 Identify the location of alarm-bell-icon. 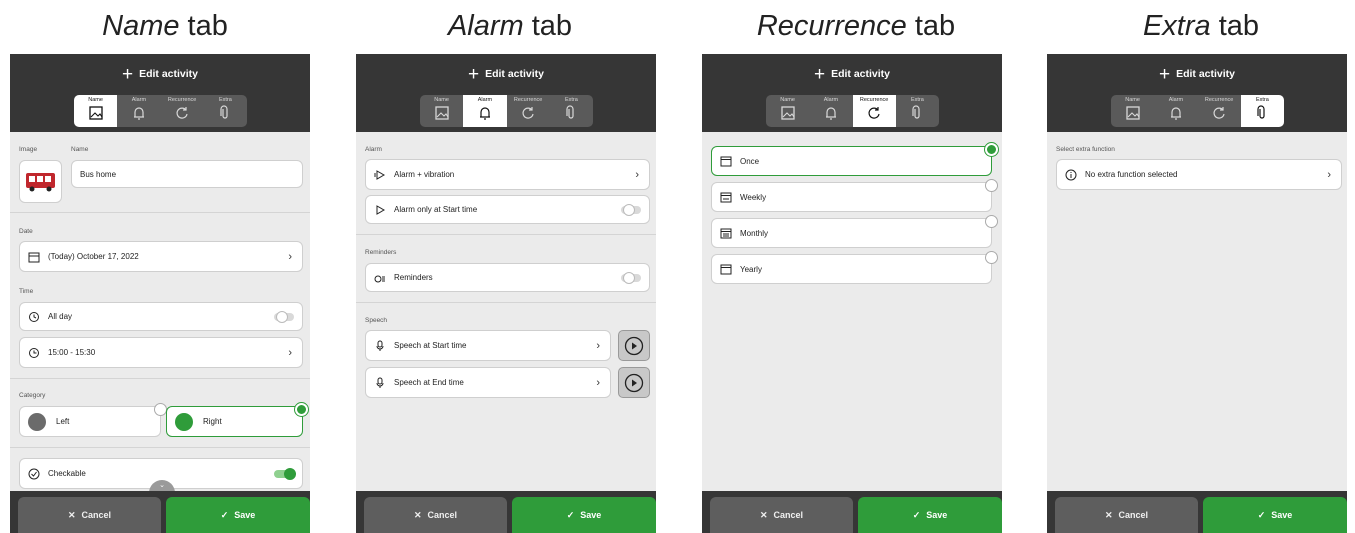
(484, 113).